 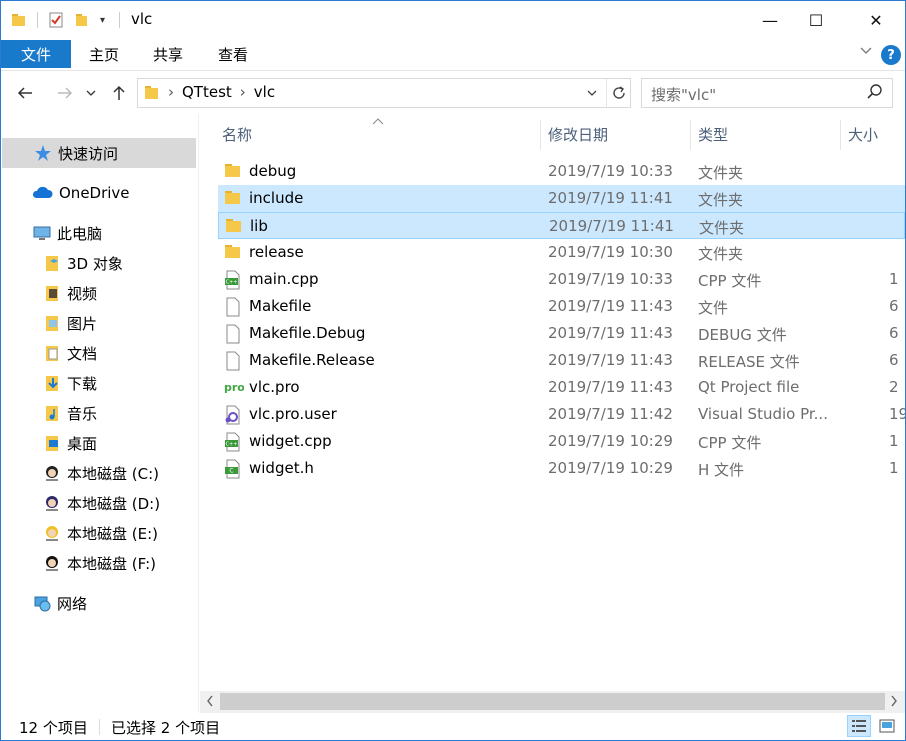 I want to click on address-dropdown-icon, so click(x=592, y=95).